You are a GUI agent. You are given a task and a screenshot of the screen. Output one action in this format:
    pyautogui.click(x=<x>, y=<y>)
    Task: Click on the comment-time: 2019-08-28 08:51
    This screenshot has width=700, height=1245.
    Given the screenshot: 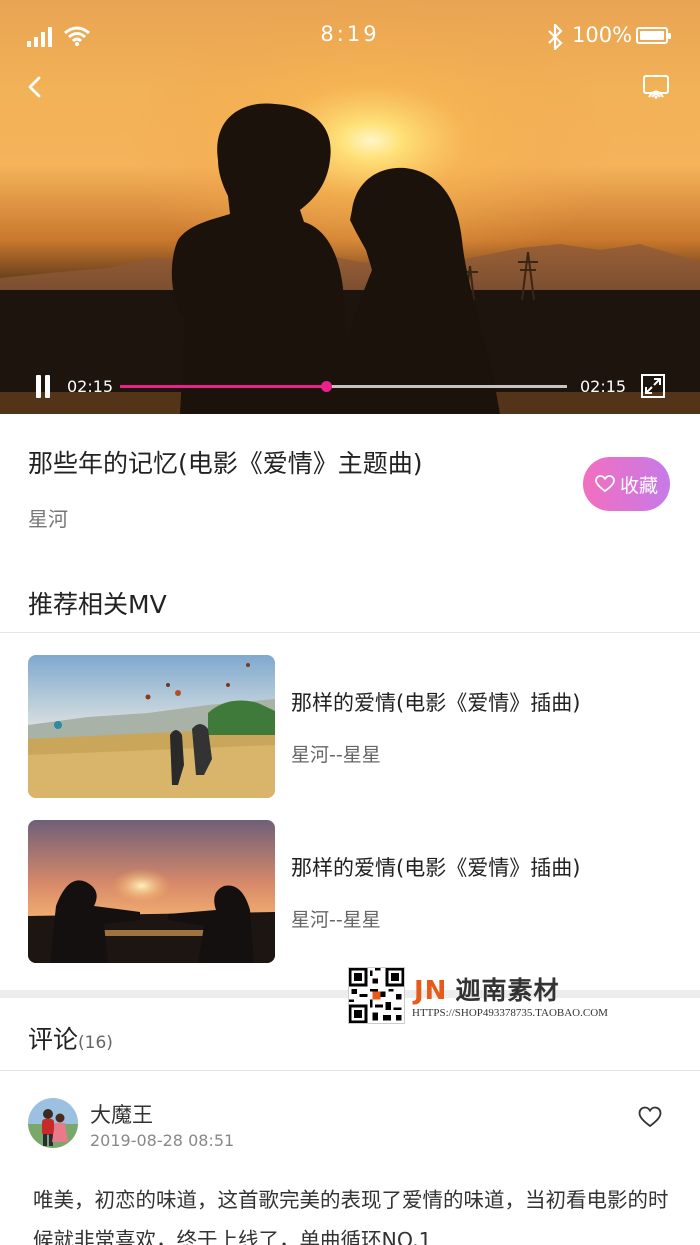 What is the action you would take?
    pyautogui.click(x=162, y=1140)
    